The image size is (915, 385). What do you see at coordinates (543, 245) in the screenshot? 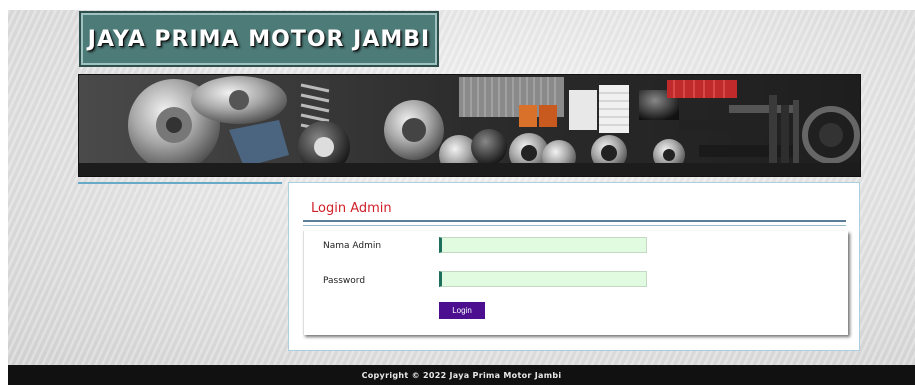
I see `nama-admin-input` at bounding box center [543, 245].